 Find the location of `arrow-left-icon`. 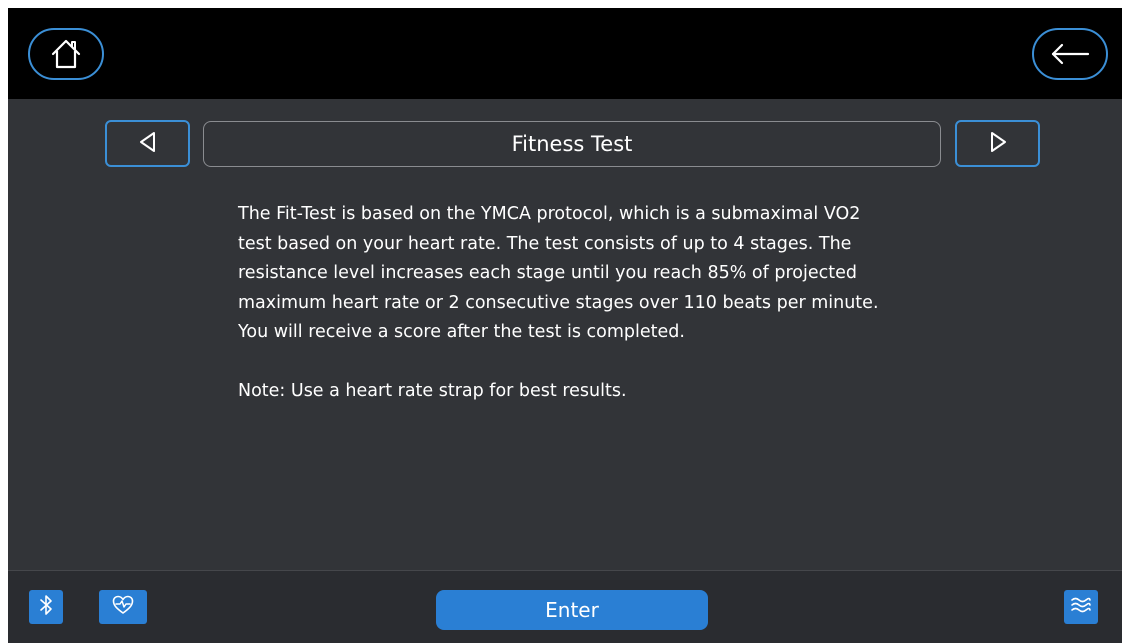

arrow-left-icon is located at coordinates (1070, 54).